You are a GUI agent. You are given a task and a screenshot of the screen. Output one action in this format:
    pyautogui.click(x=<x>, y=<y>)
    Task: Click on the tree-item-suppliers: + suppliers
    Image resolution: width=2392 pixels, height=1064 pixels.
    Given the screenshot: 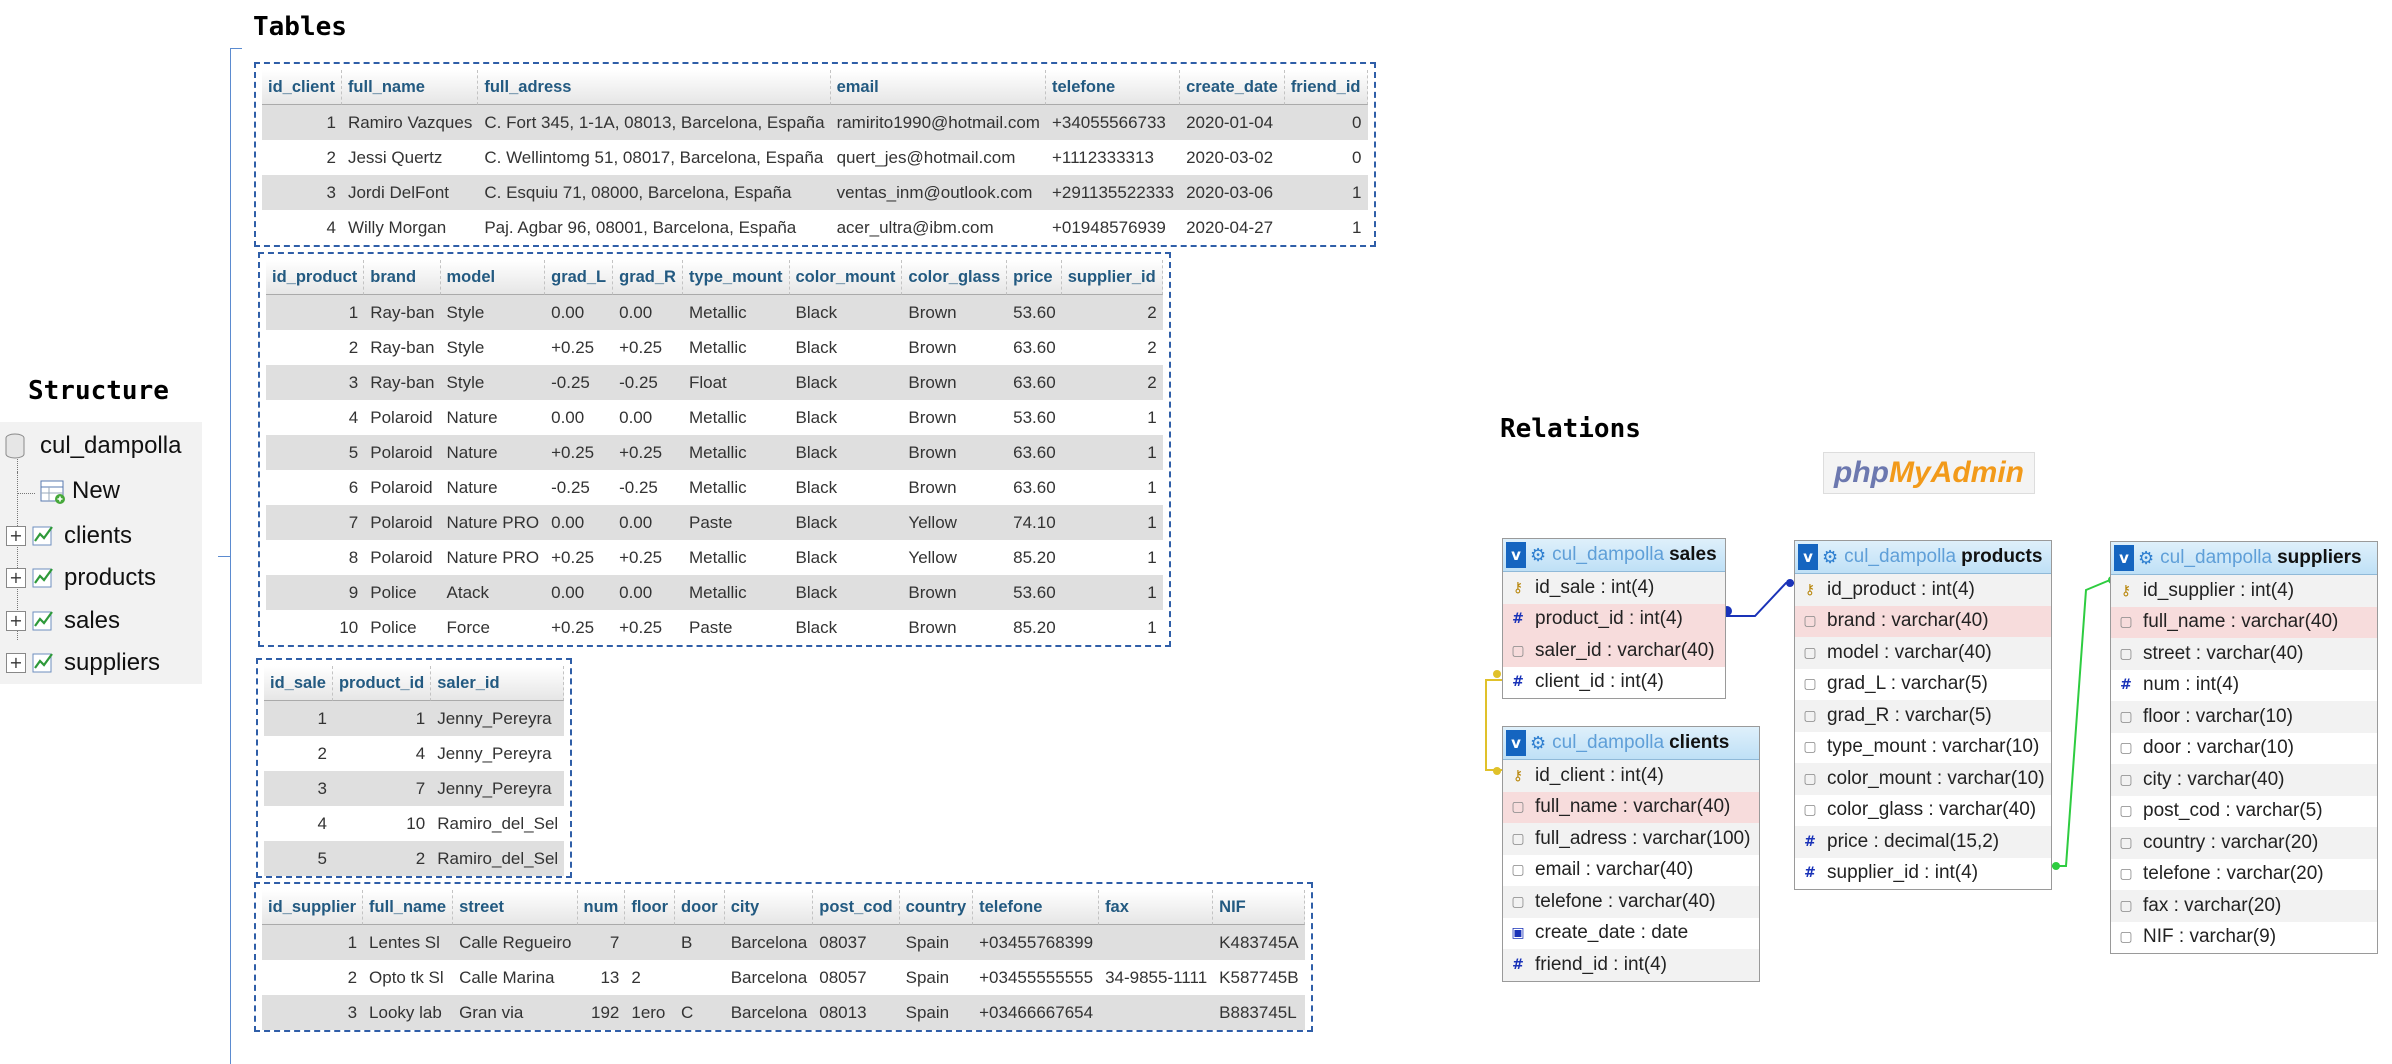 What is the action you would take?
    pyautogui.click(x=83, y=663)
    